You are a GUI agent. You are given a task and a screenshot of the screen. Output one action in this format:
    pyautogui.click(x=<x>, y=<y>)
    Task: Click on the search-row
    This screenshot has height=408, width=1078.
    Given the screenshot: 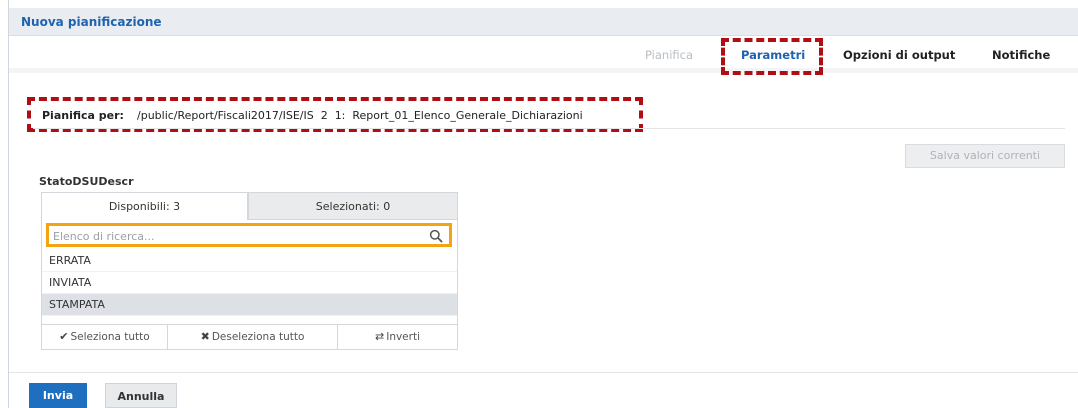 What is the action you would take?
    pyautogui.click(x=249, y=235)
    